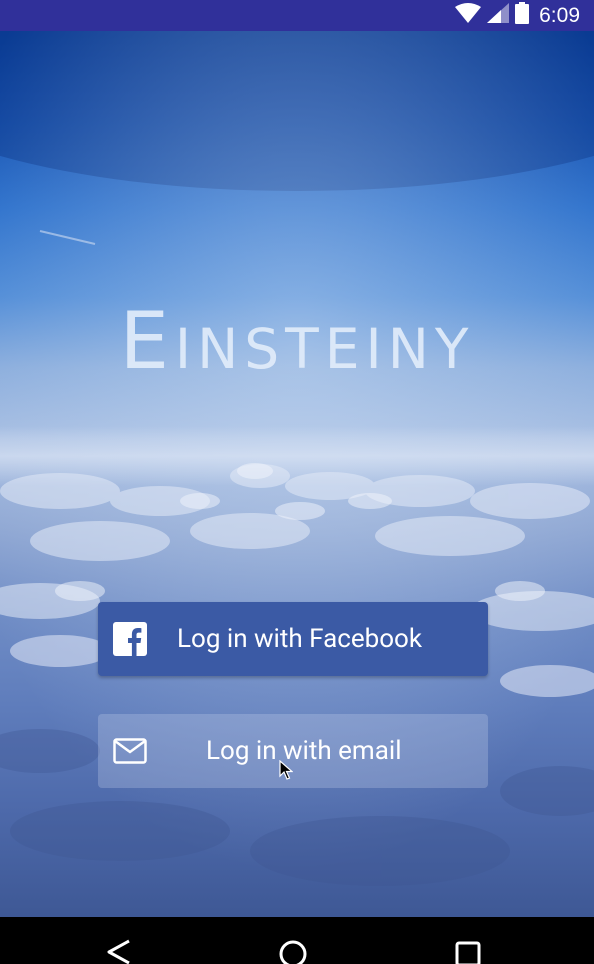  I want to click on status-time: 6:09, so click(559, 15).